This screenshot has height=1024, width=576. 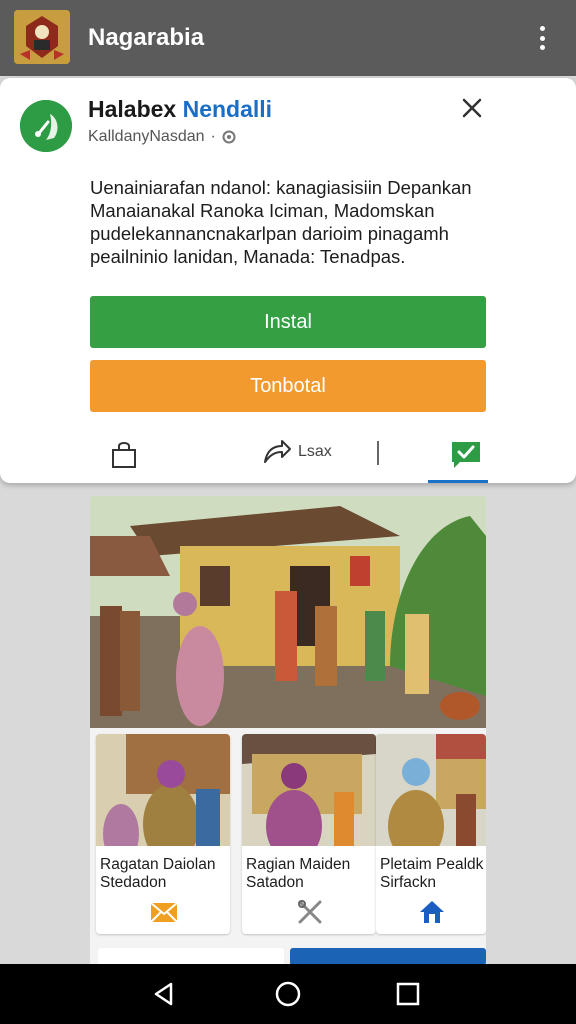 I want to click on envelope-icon, so click(x=164, y=912).